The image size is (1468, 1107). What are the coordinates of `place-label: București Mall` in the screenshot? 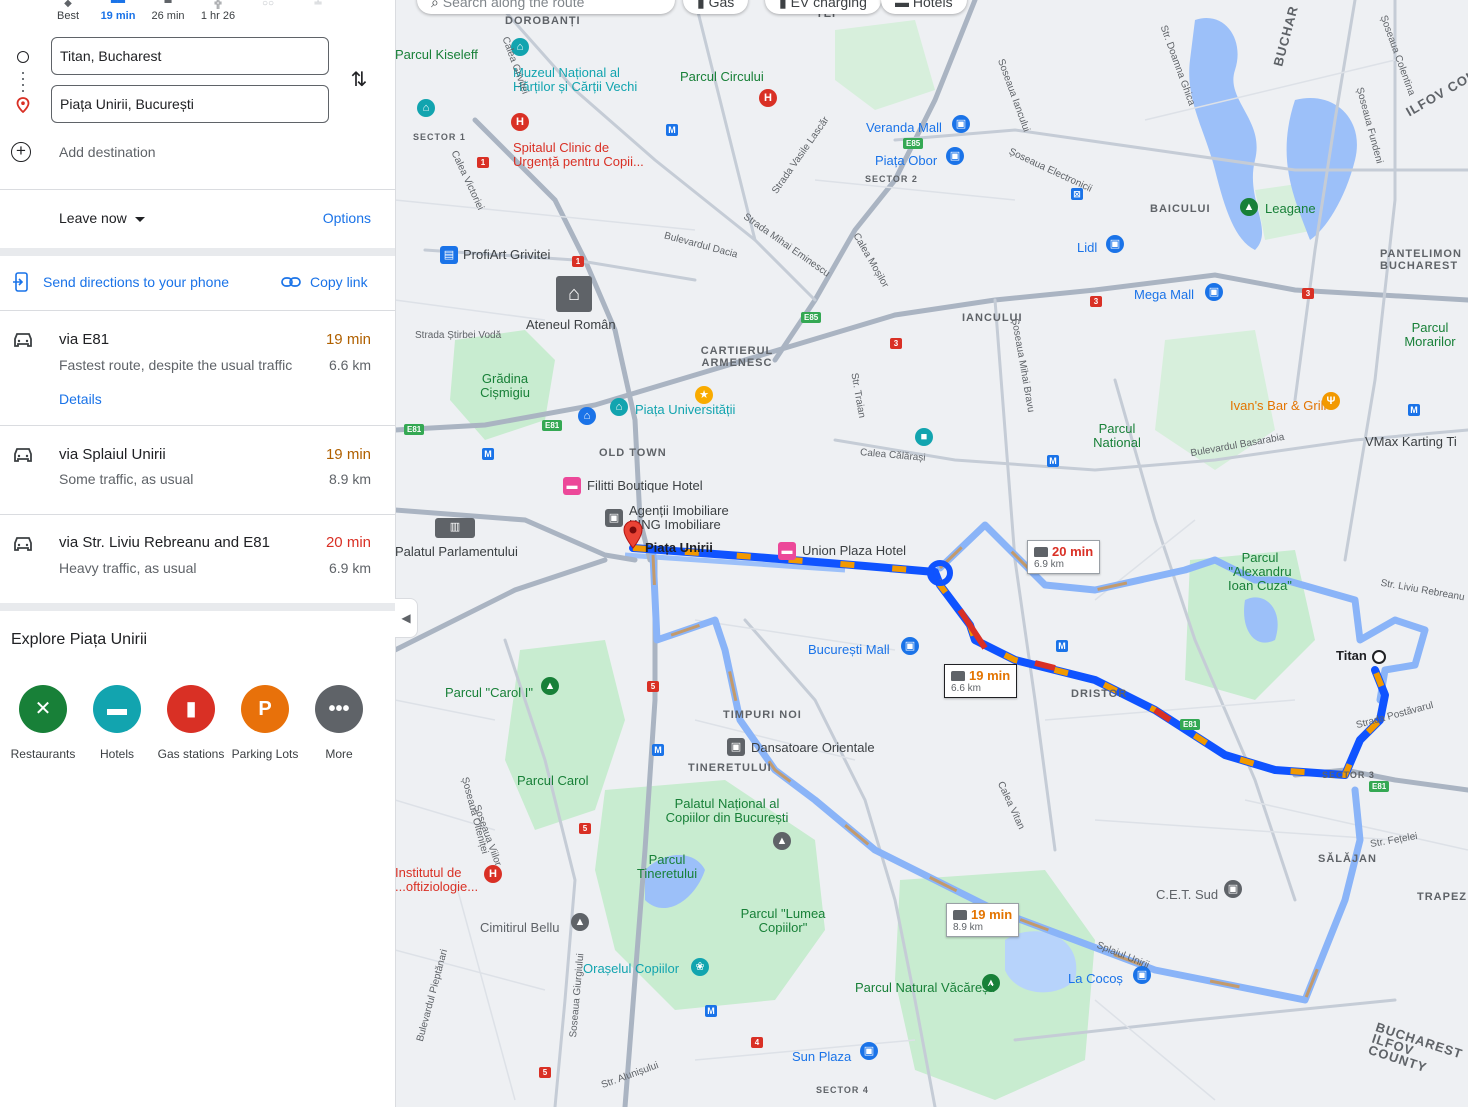 It's located at (849, 650).